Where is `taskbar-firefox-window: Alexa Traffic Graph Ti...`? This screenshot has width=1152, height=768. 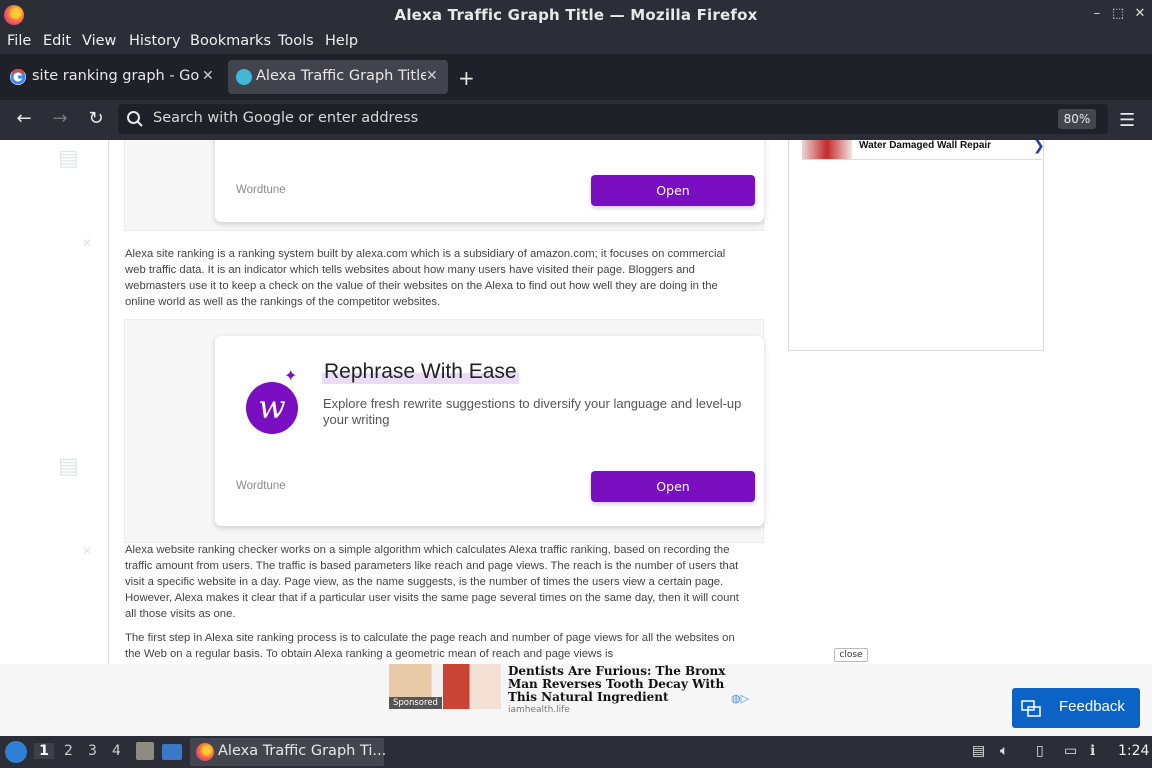
taskbar-firefox-window: Alexa Traffic Graph Ti... is located at coordinates (288, 752).